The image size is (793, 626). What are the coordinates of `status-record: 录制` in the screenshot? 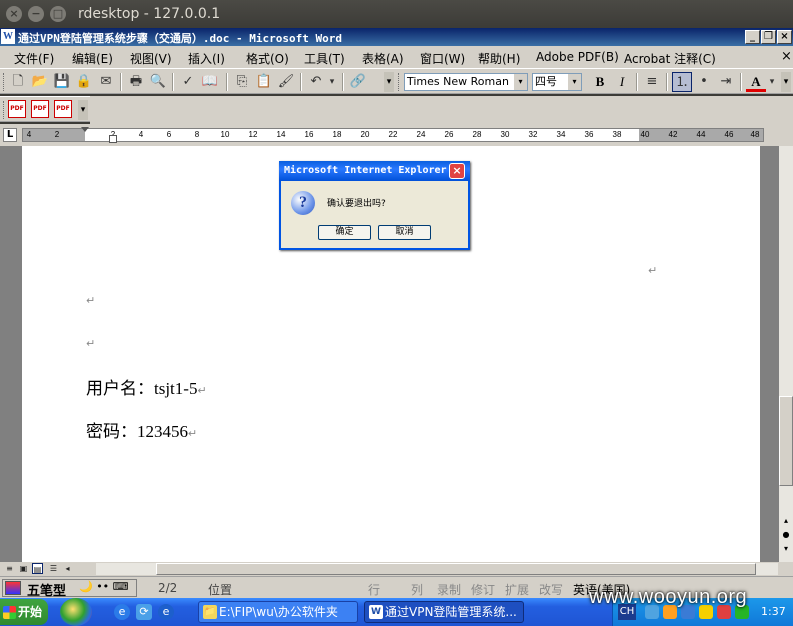 It's located at (449, 589).